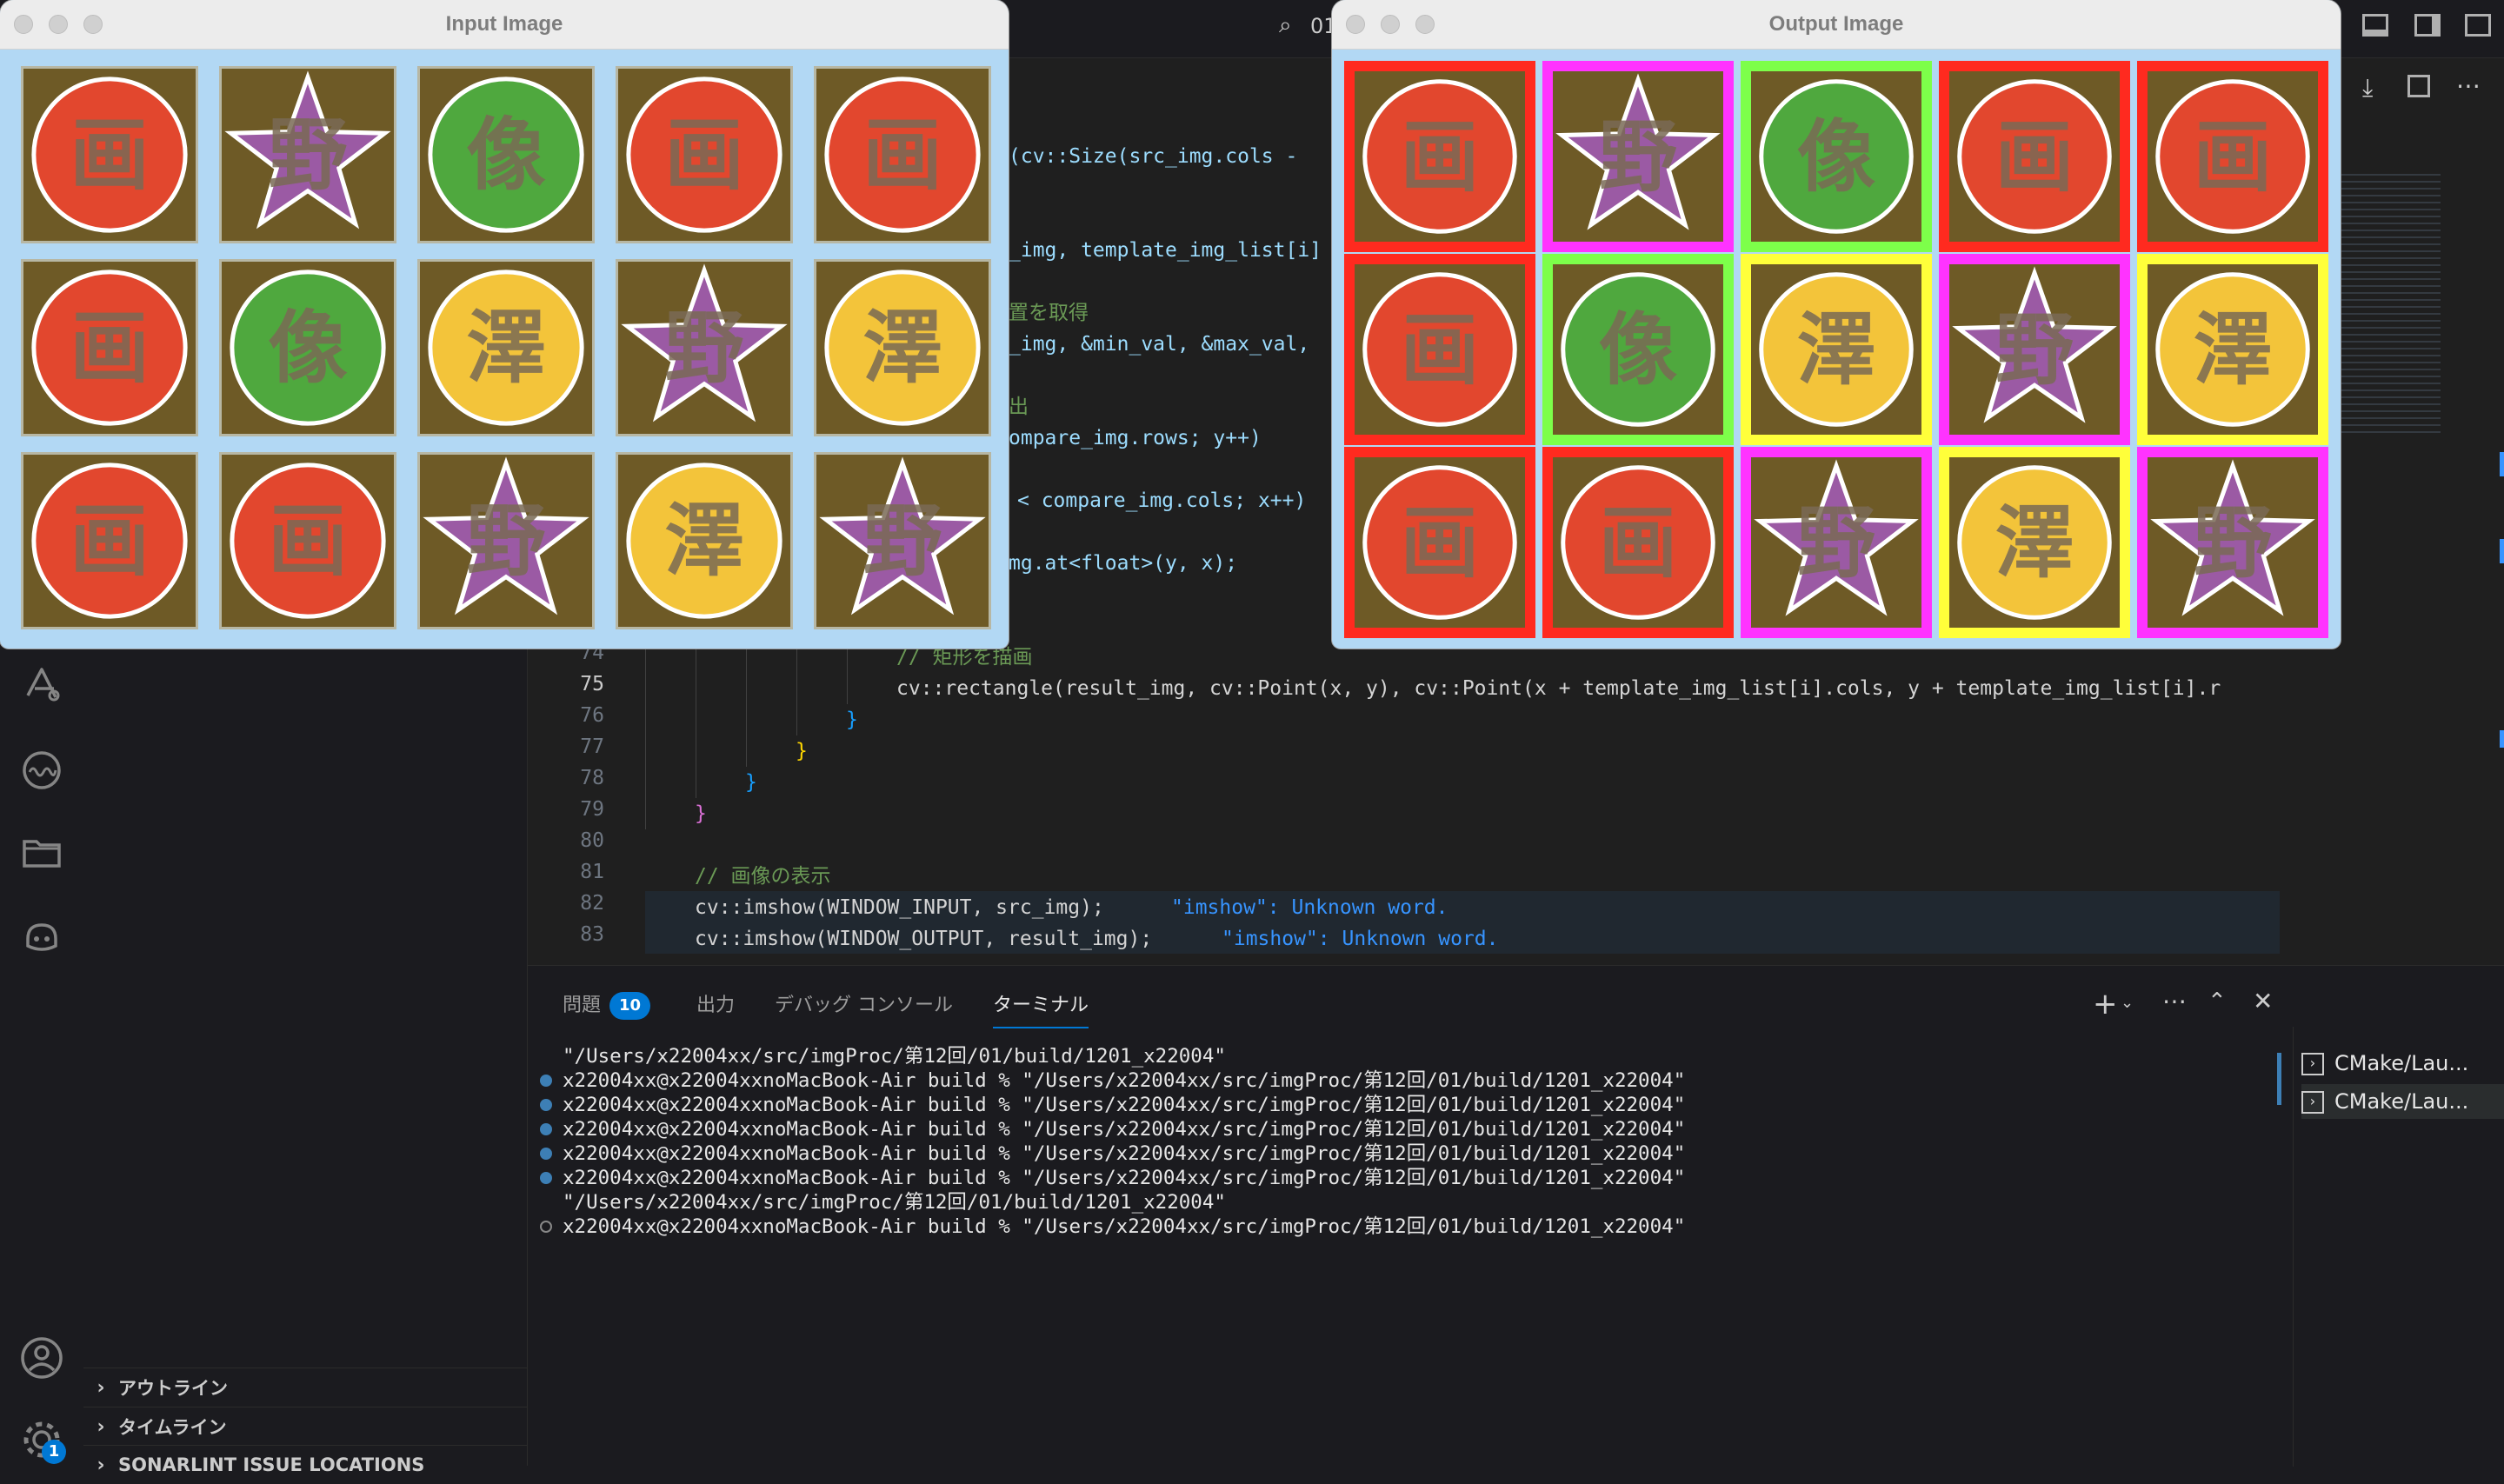 The height and width of the screenshot is (1484, 2504). Describe the element at coordinates (172, 1427) in the screenshot. I see `section-label: タイムライン` at that location.